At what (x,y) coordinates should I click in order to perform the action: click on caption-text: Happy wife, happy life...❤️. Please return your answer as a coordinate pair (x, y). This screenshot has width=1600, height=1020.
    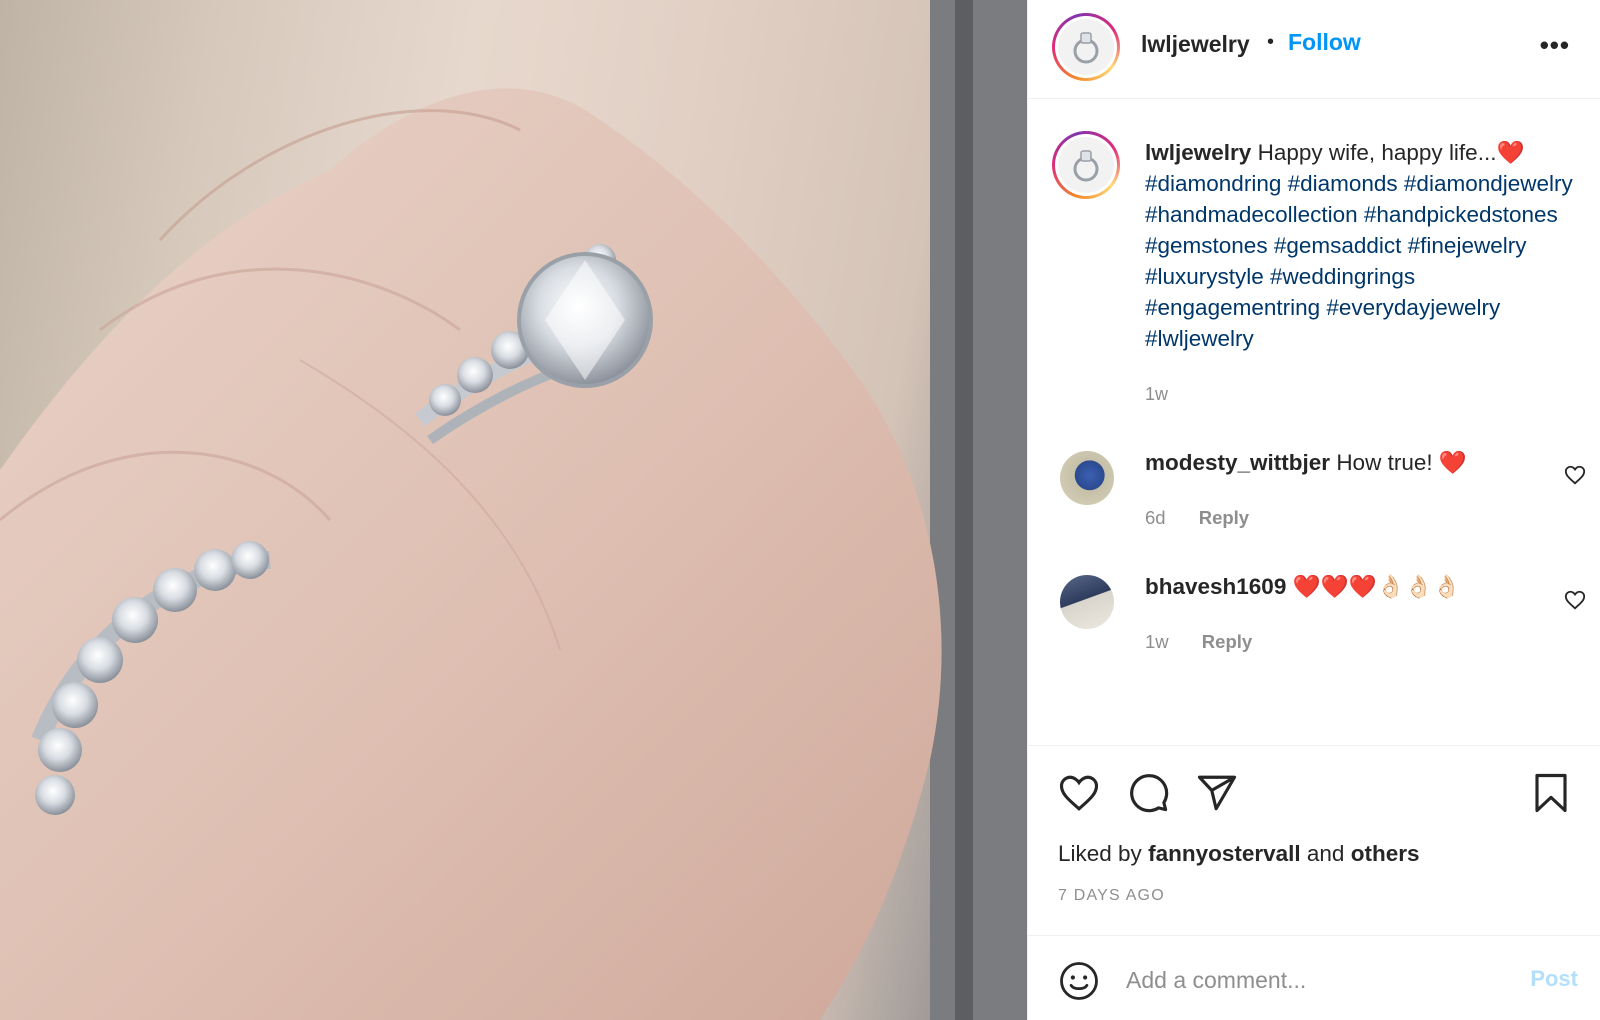
    Looking at the image, I should click on (1391, 152).